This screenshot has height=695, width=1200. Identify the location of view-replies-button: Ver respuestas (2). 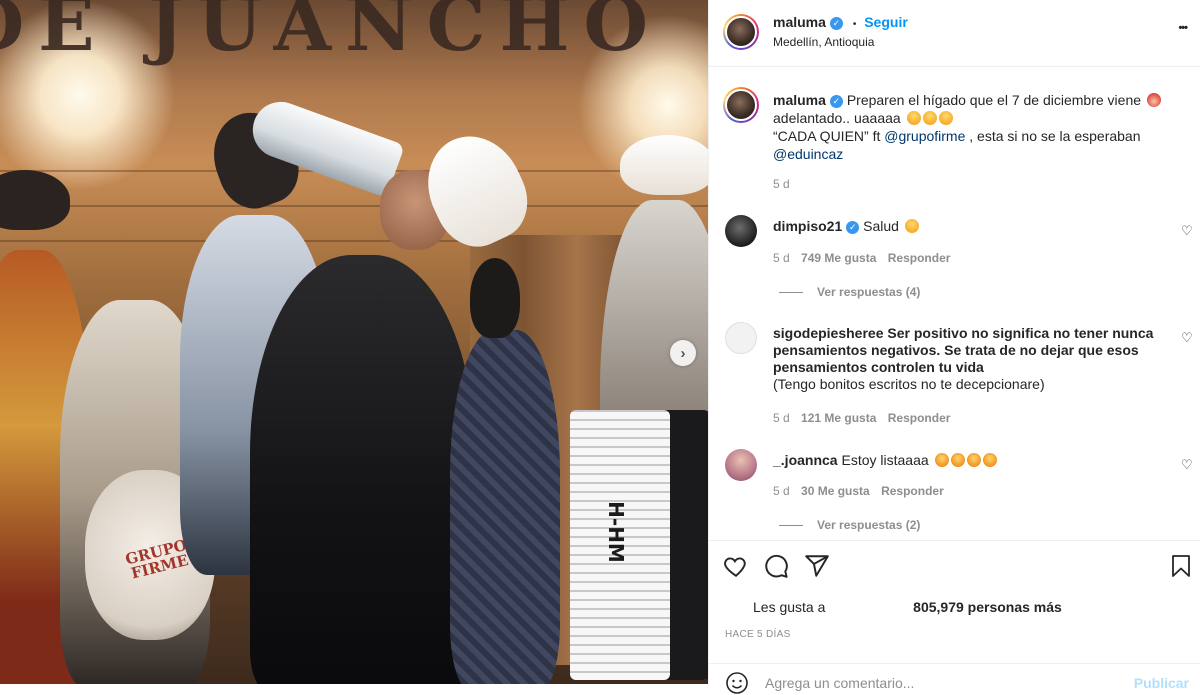
(849, 525).